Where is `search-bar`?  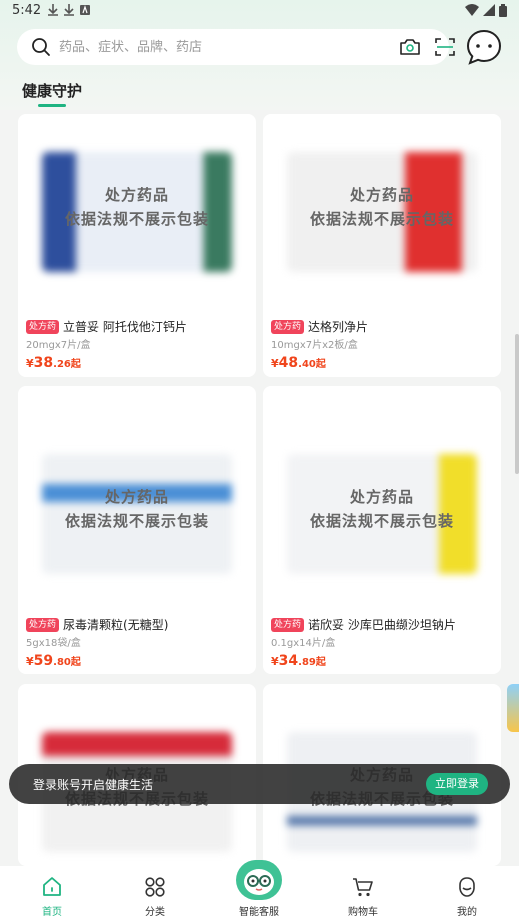
search-bar is located at coordinates (236, 47).